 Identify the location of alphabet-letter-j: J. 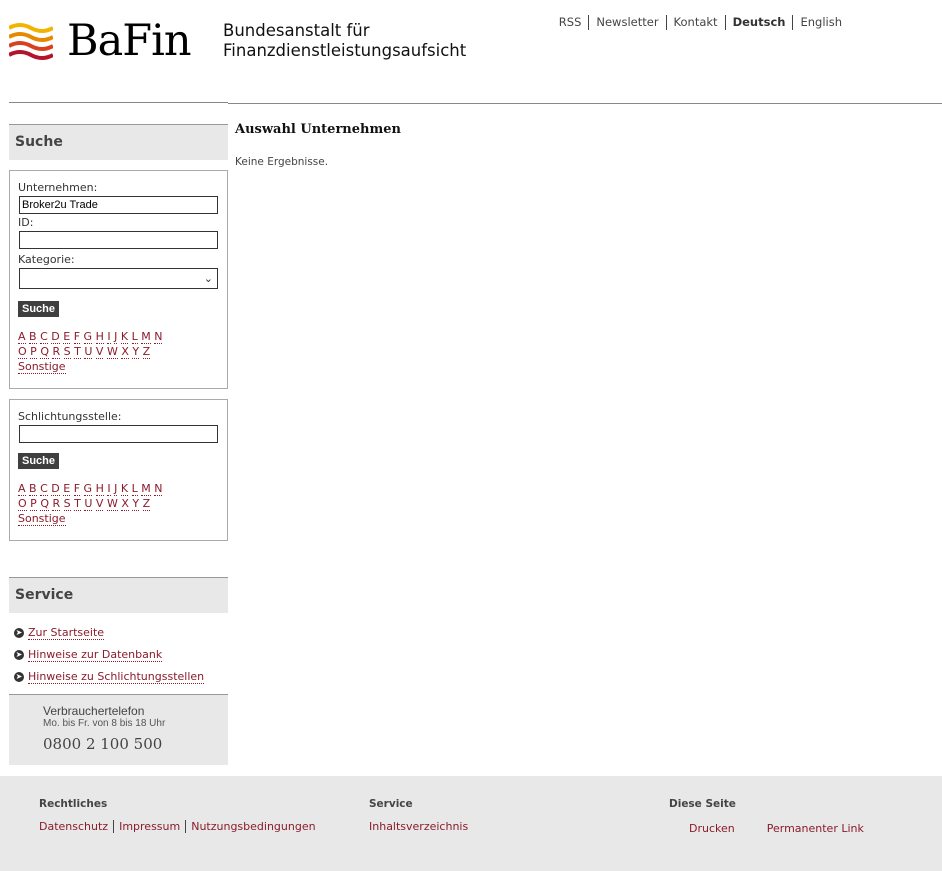
(116, 337).